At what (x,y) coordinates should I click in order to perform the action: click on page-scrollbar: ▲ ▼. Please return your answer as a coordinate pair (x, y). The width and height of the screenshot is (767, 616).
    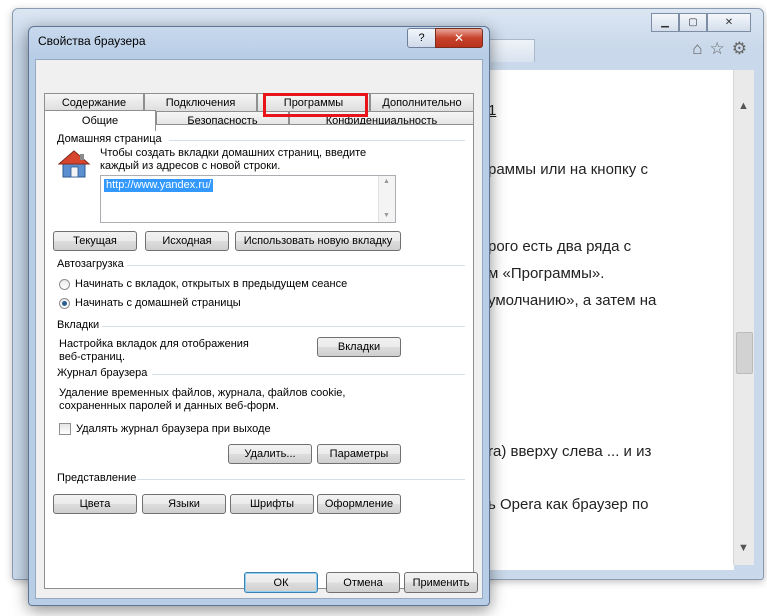
    Looking at the image, I should click on (743, 317).